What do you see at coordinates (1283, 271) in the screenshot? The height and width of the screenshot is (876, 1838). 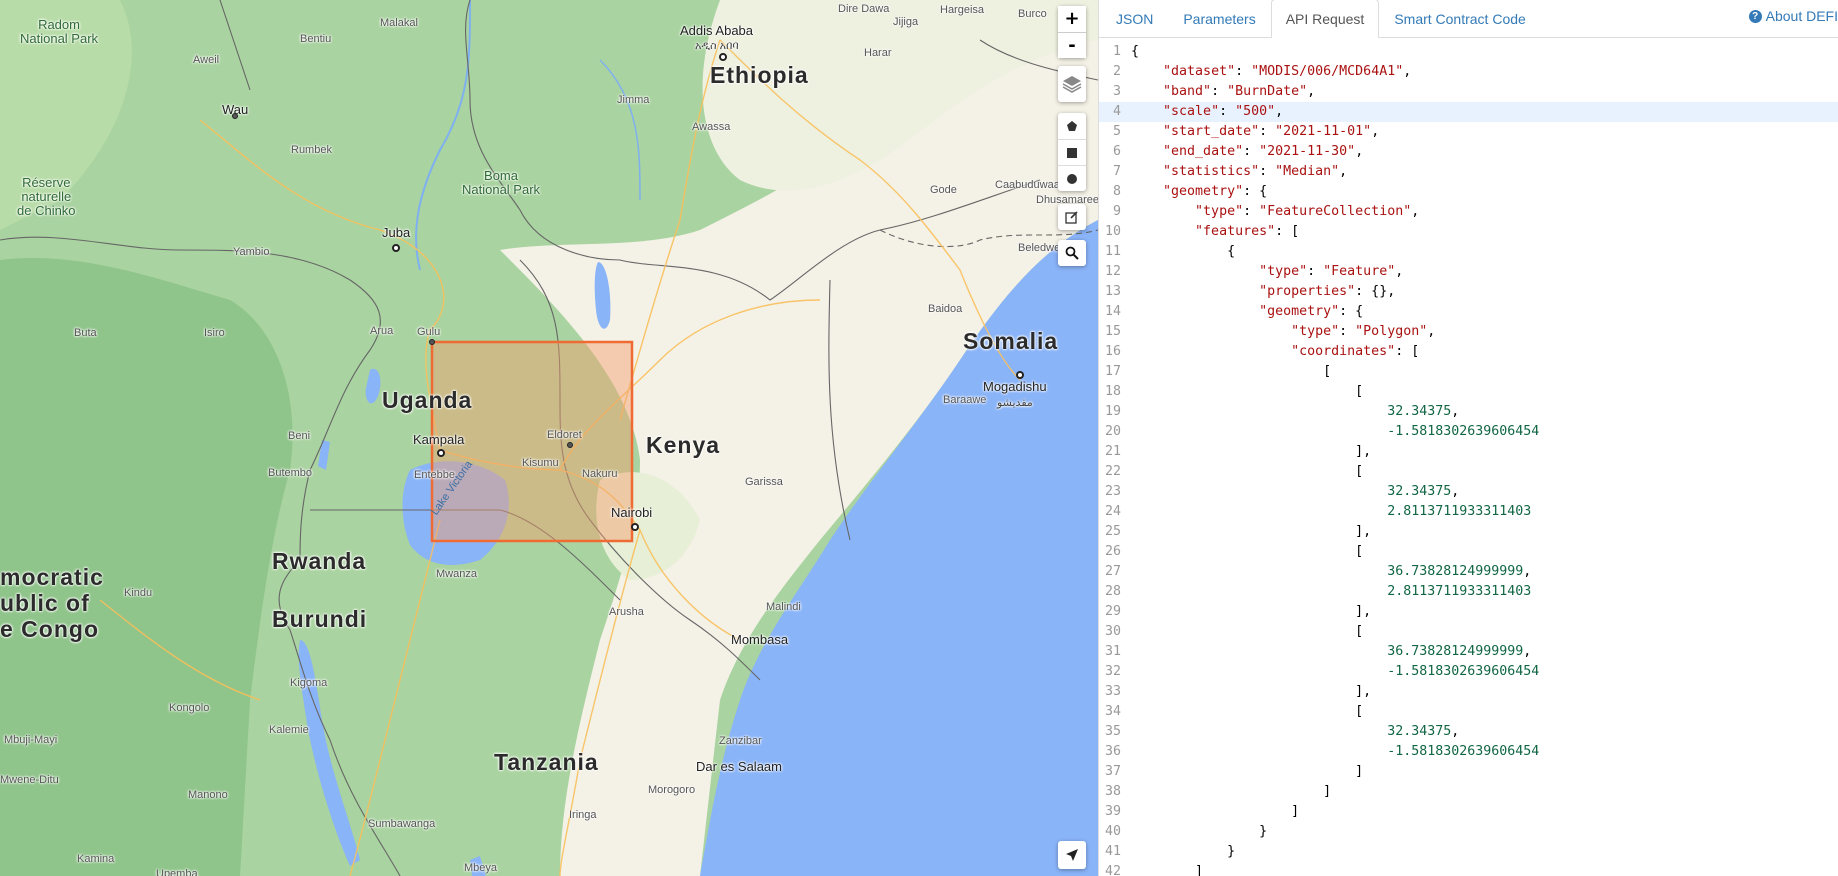 I see `code-token: "type"` at bounding box center [1283, 271].